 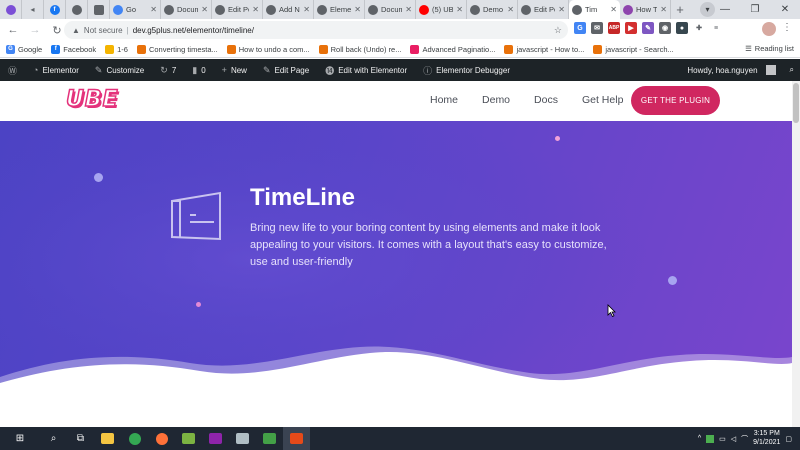 What do you see at coordinates (107, 438) in the screenshot?
I see `explorer-button` at bounding box center [107, 438].